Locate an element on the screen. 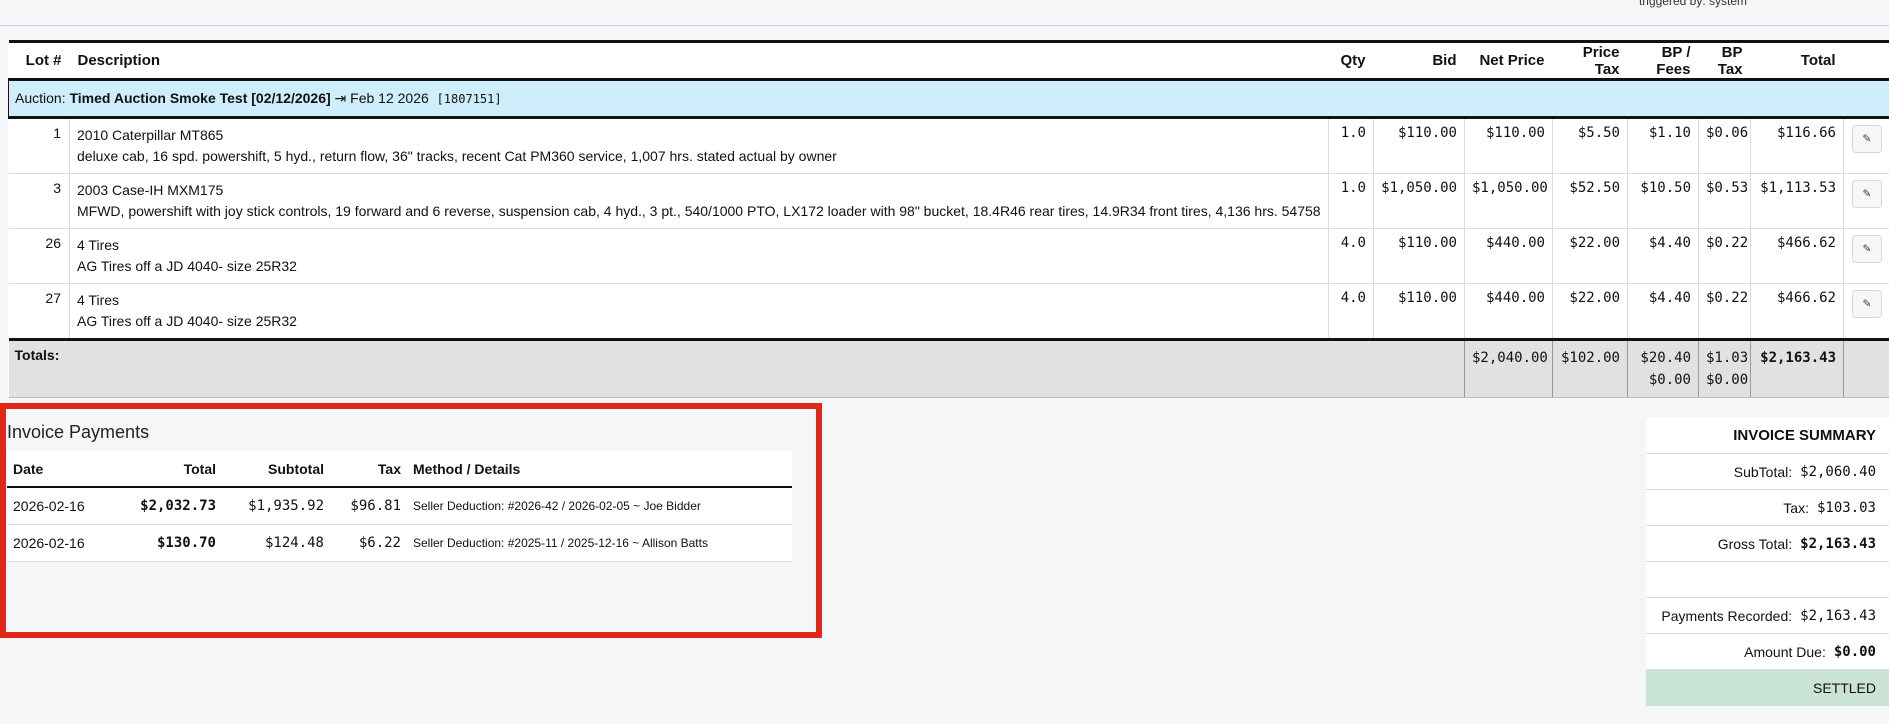 Image resolution: width=1889 pixels, height=724 pixels. triggered-by-text: triggered by: system is located at coordinates (1692, 4).